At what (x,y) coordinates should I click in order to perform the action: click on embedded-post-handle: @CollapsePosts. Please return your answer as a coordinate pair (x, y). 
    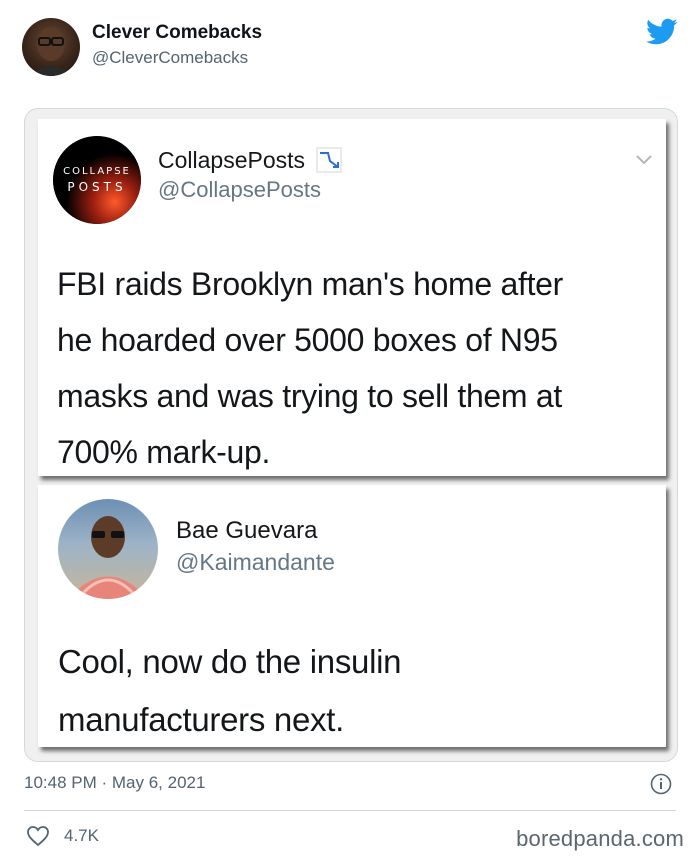
    Looking at the image, I should click on (239, 189).